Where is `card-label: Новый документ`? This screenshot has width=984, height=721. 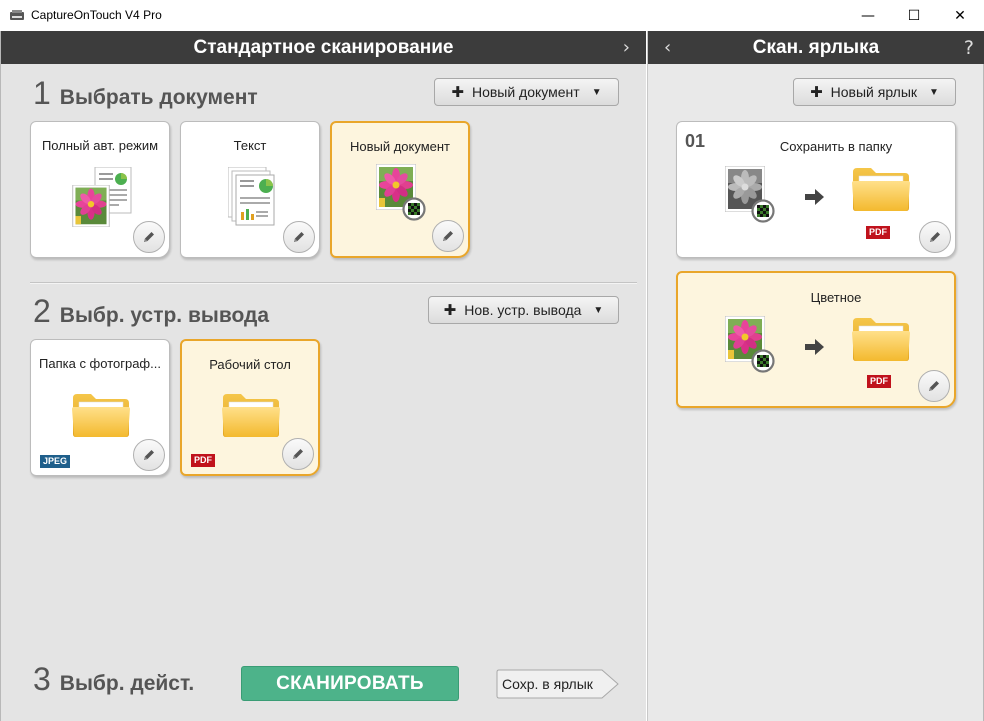 card-label: Новый документ is located at coordinates (400, 146).